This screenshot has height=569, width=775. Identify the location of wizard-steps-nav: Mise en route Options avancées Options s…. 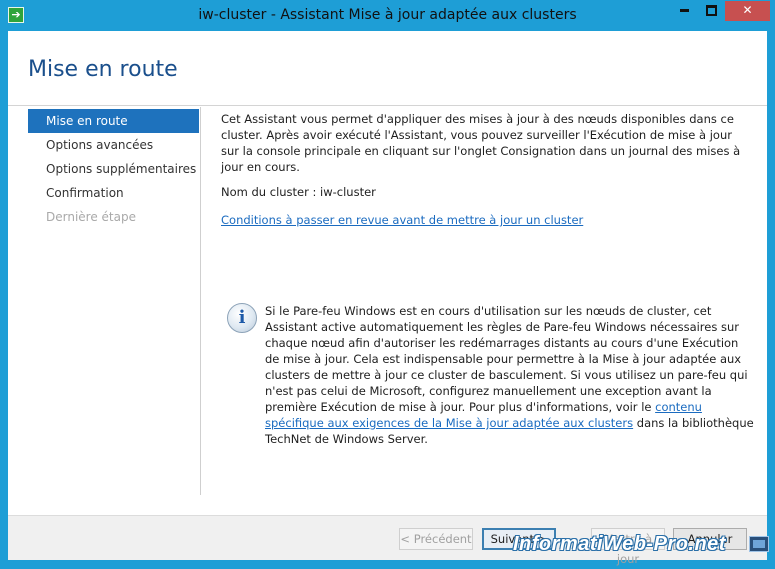
(113, 169).